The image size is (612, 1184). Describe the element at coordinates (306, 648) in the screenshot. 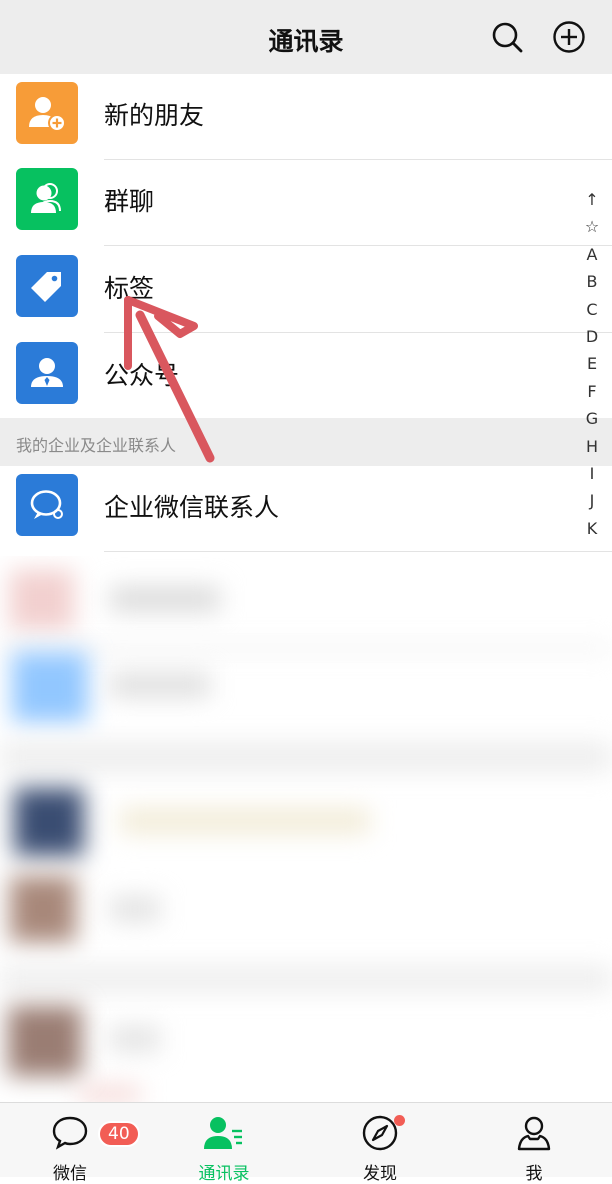

I see `blurred-divider` at that location.